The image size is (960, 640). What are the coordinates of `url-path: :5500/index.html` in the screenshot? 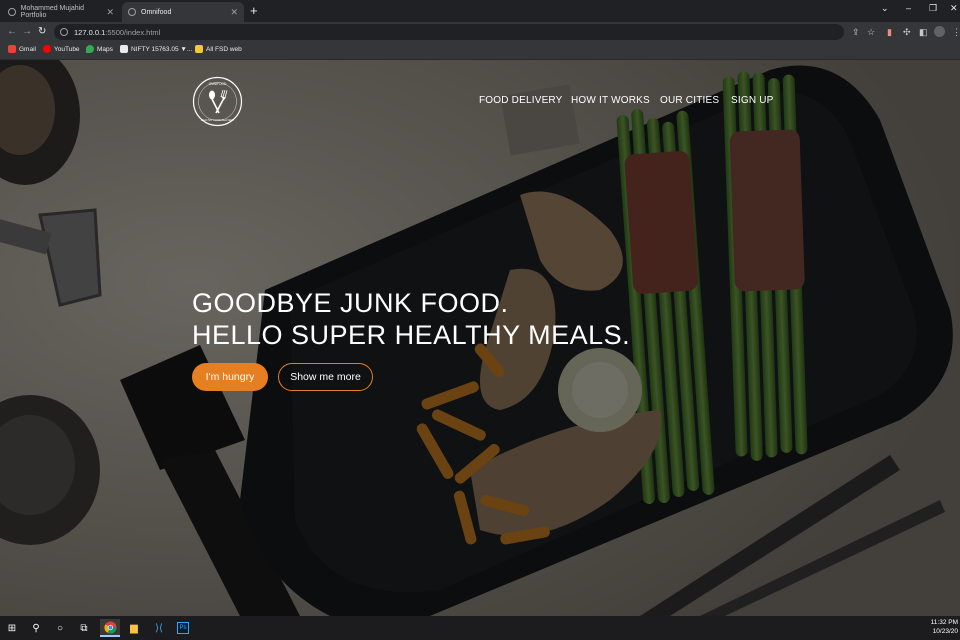 It's located at (133, 32).